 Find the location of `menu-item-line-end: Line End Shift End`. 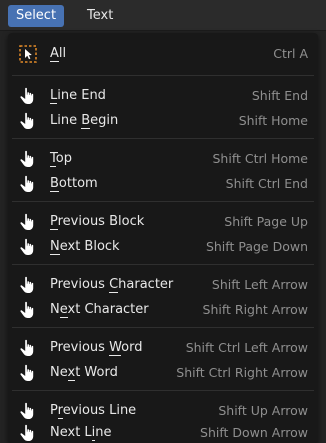

menu-item-line-end: Line End Shift End is located at coordinates (163, 96).